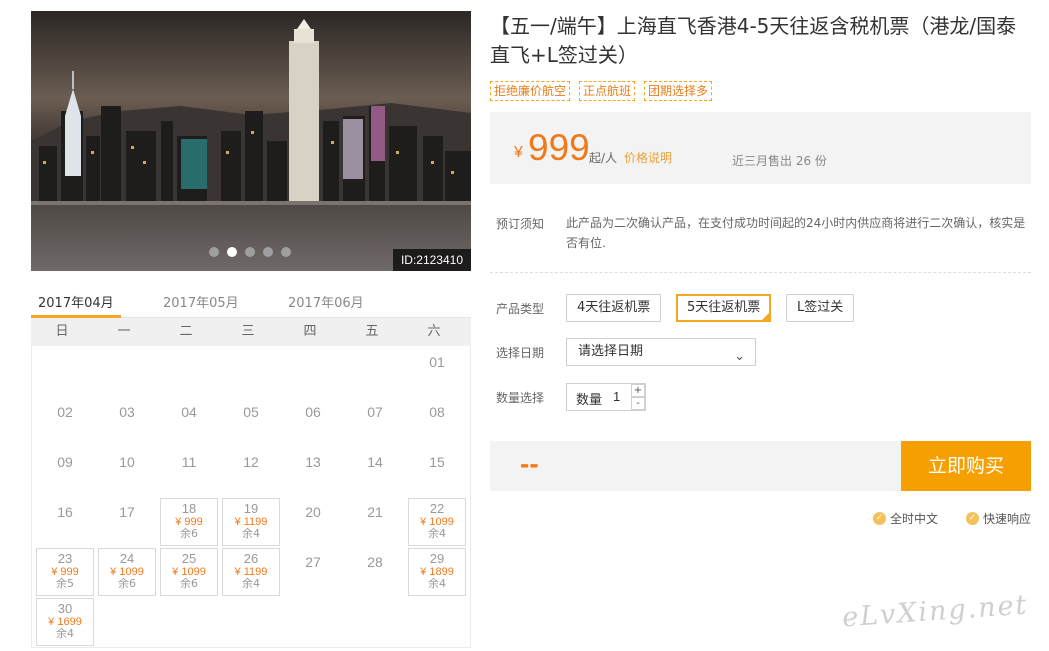  What do you see at coordinates (326, 301) in the screenshot?
I see `tab-month-3: 2017年06月` at bounding box center [326, 301].